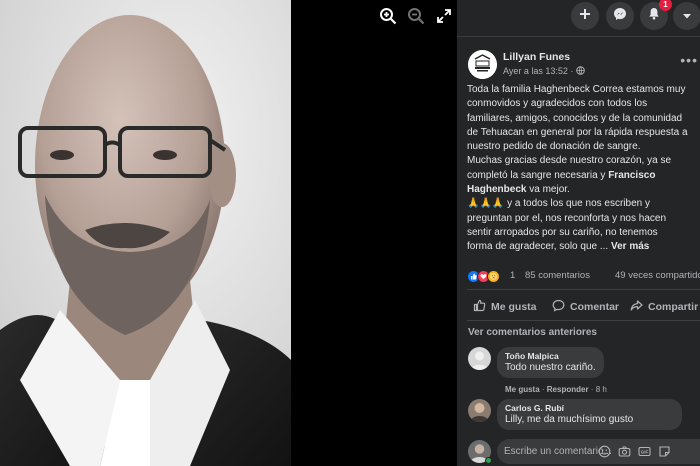 The height and width of the screenshot is (466, 700). I want to click on zoom-out-icon, so click(416, 16).